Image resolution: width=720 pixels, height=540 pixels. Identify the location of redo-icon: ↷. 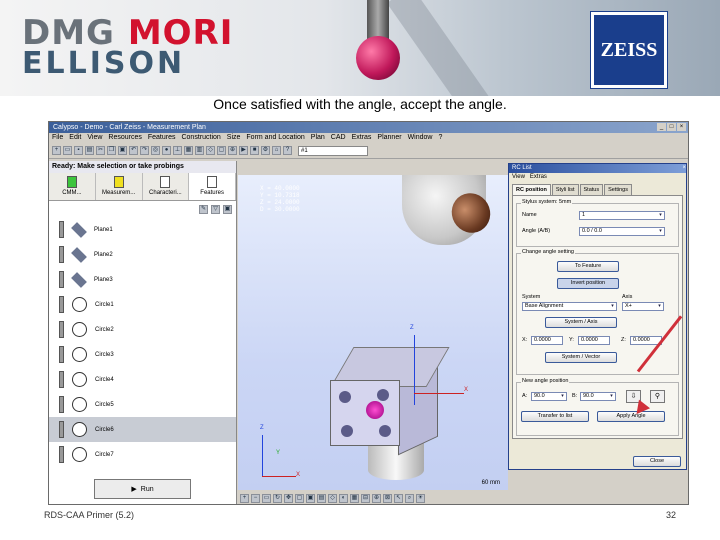
(144, 150).